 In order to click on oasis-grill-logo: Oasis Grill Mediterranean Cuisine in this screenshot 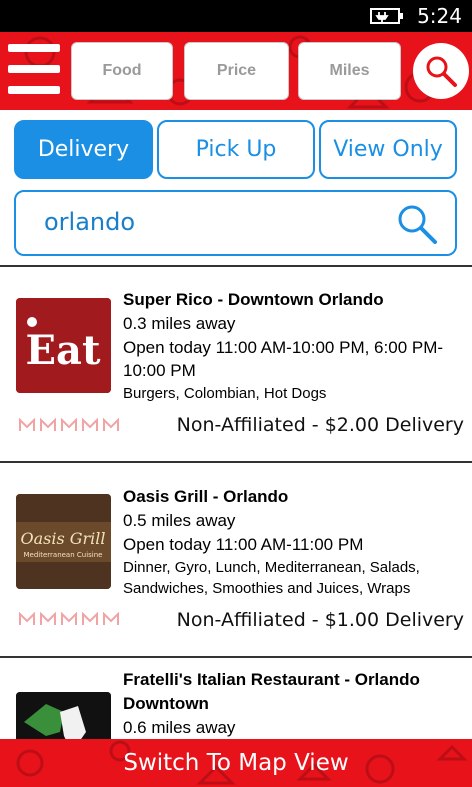, I will do `click(63, 541)`.